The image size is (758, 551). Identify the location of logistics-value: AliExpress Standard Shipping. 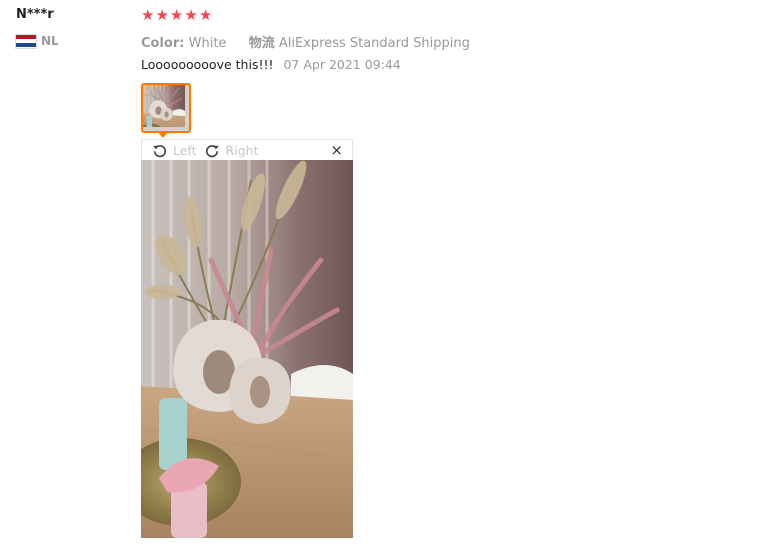
(374, 43).